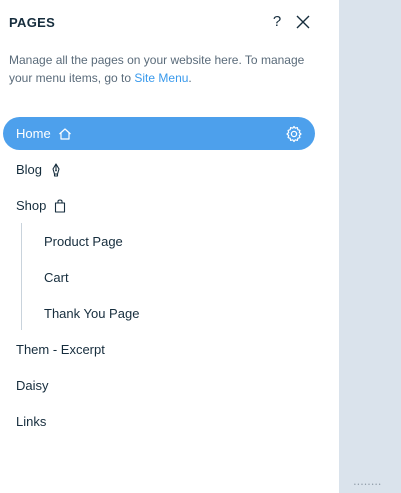  Describe the element at coordinates (367, 485) in the screenshot. I see `canvas-footer-text: • • • • • • • •` at that location.